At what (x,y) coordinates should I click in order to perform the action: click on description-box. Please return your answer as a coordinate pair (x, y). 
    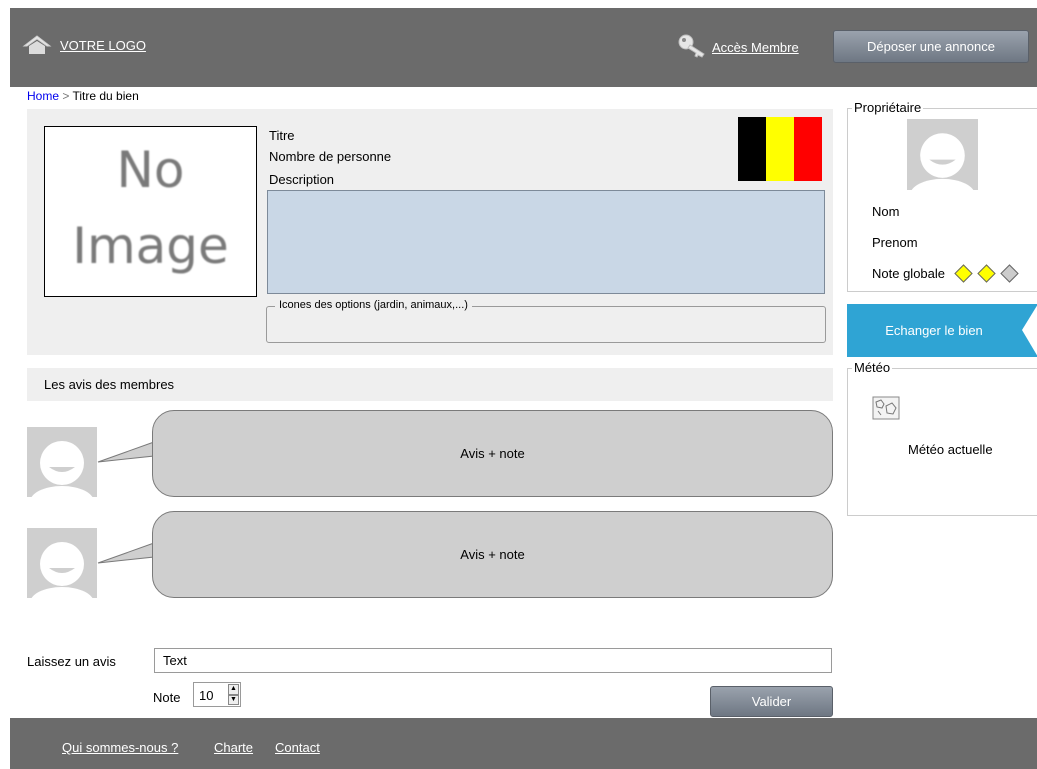
    Looking at the image, I should click on (546, 242).